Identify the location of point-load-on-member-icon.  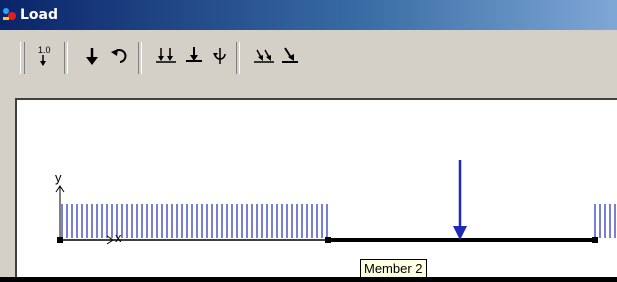
(194, 54).